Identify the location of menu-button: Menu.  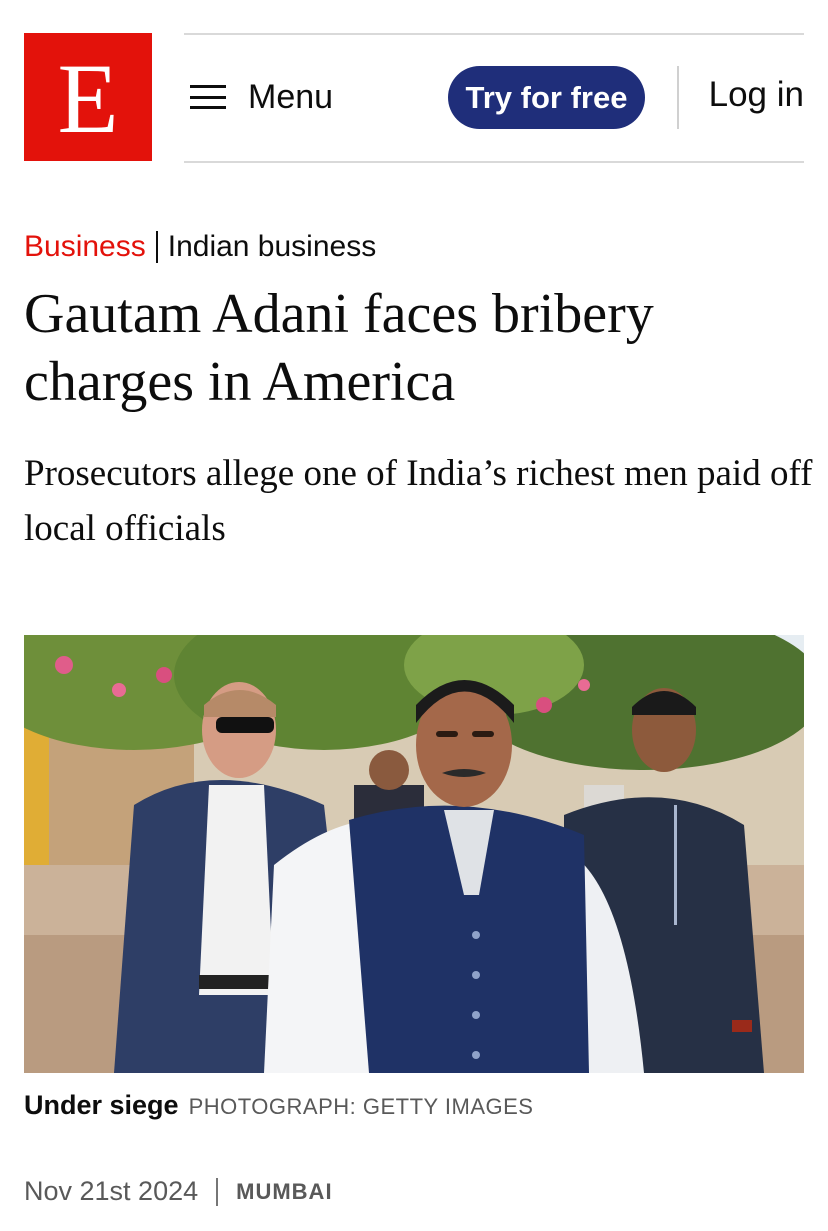
(261, 97).